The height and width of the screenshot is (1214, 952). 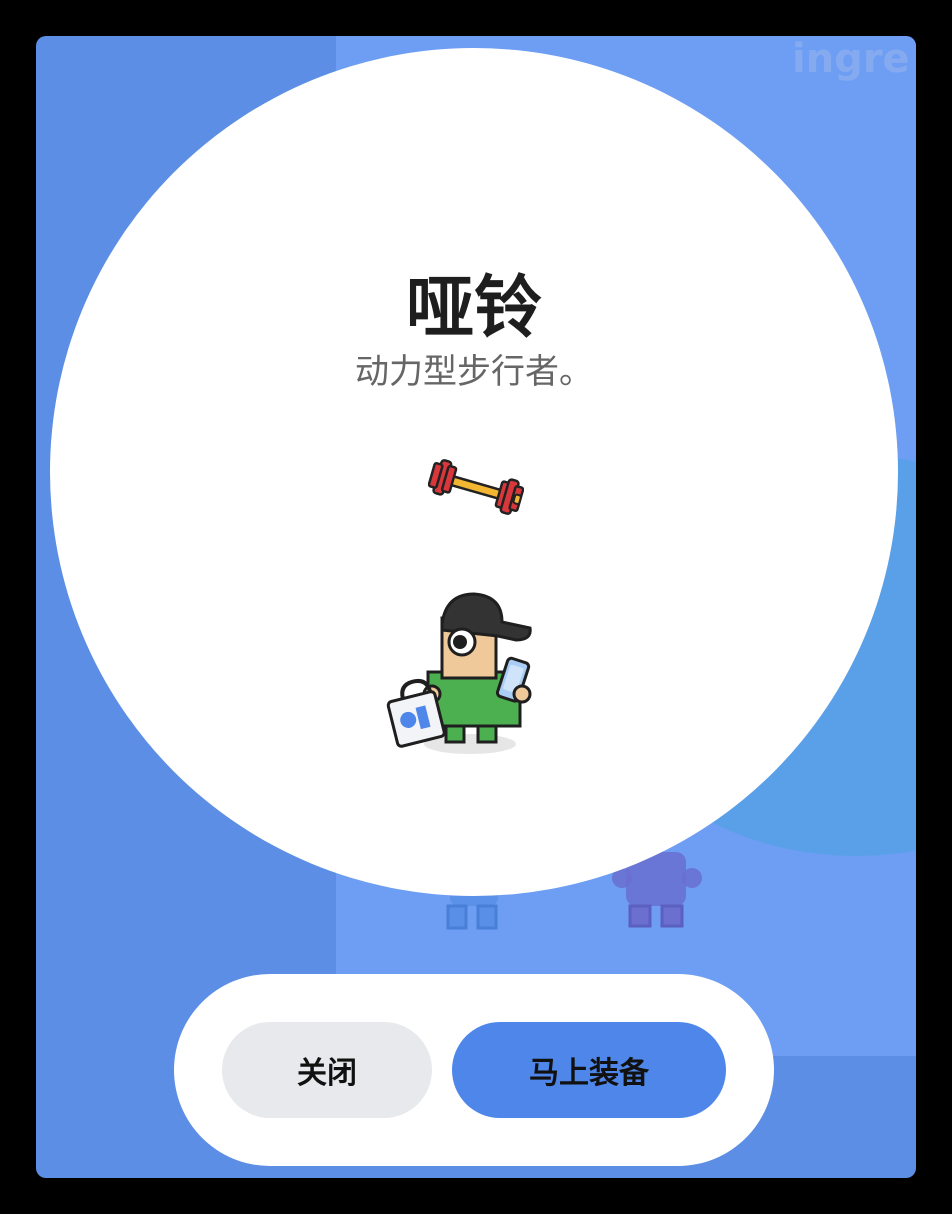 I want to click on item-subtitle: 动力型步行者。, so click(x=474, y=372).